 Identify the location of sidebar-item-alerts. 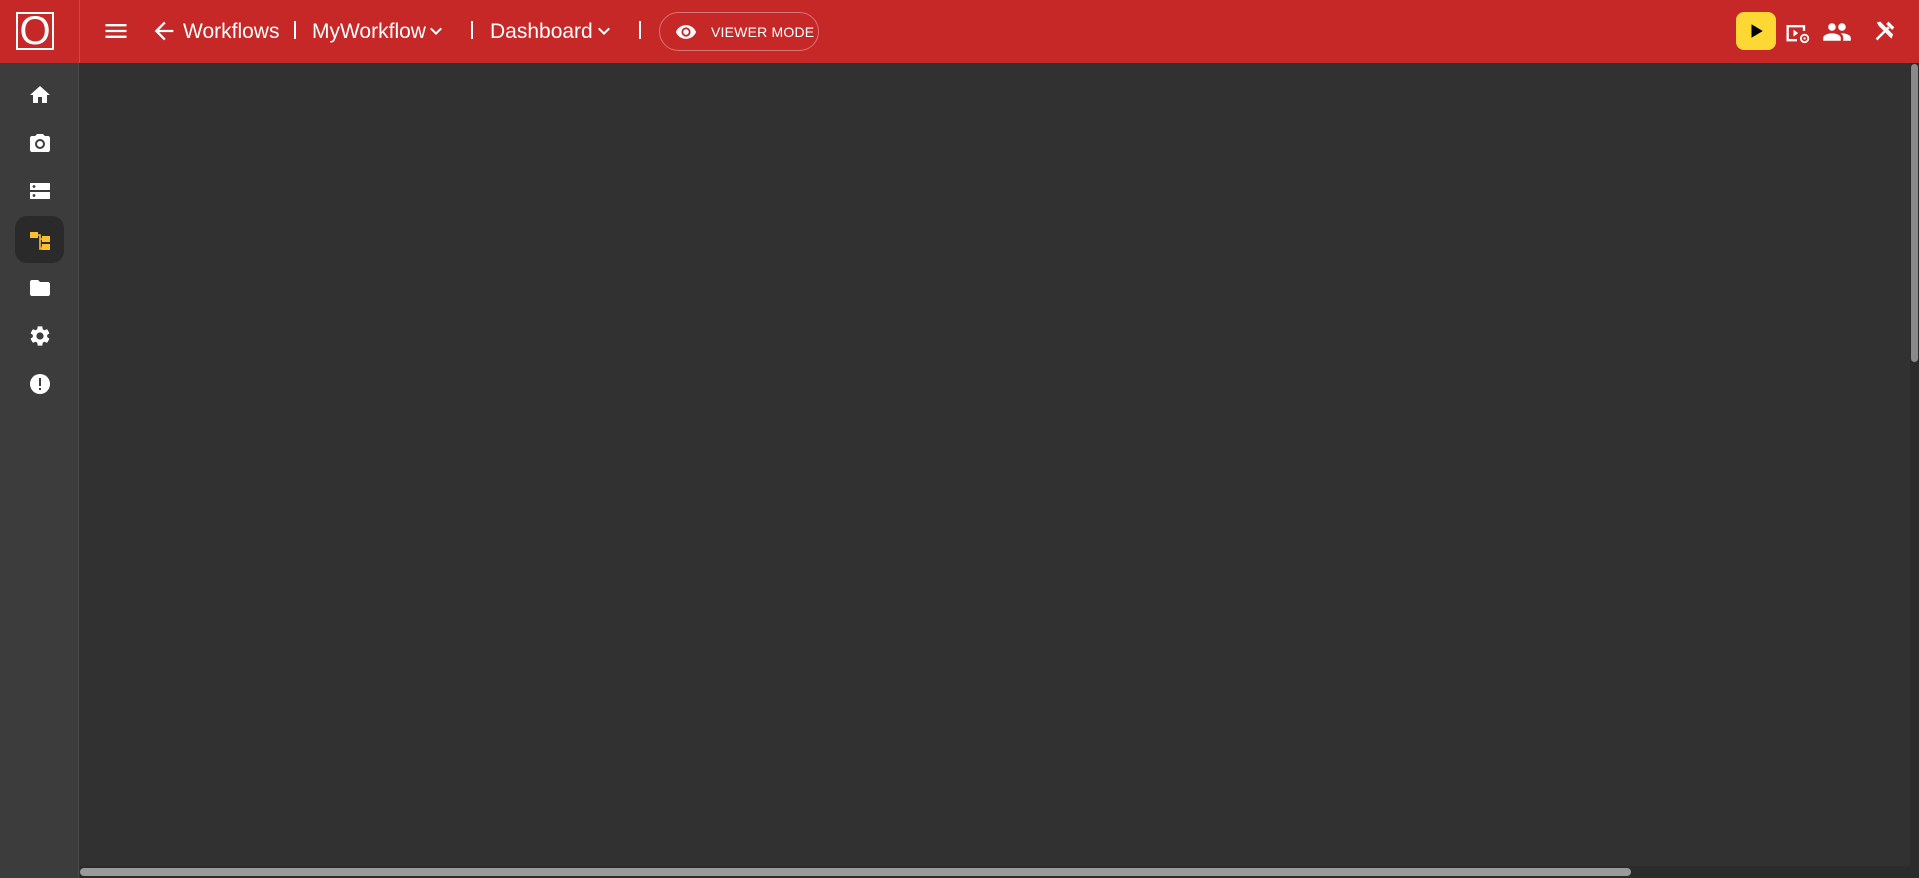
(39, 383).